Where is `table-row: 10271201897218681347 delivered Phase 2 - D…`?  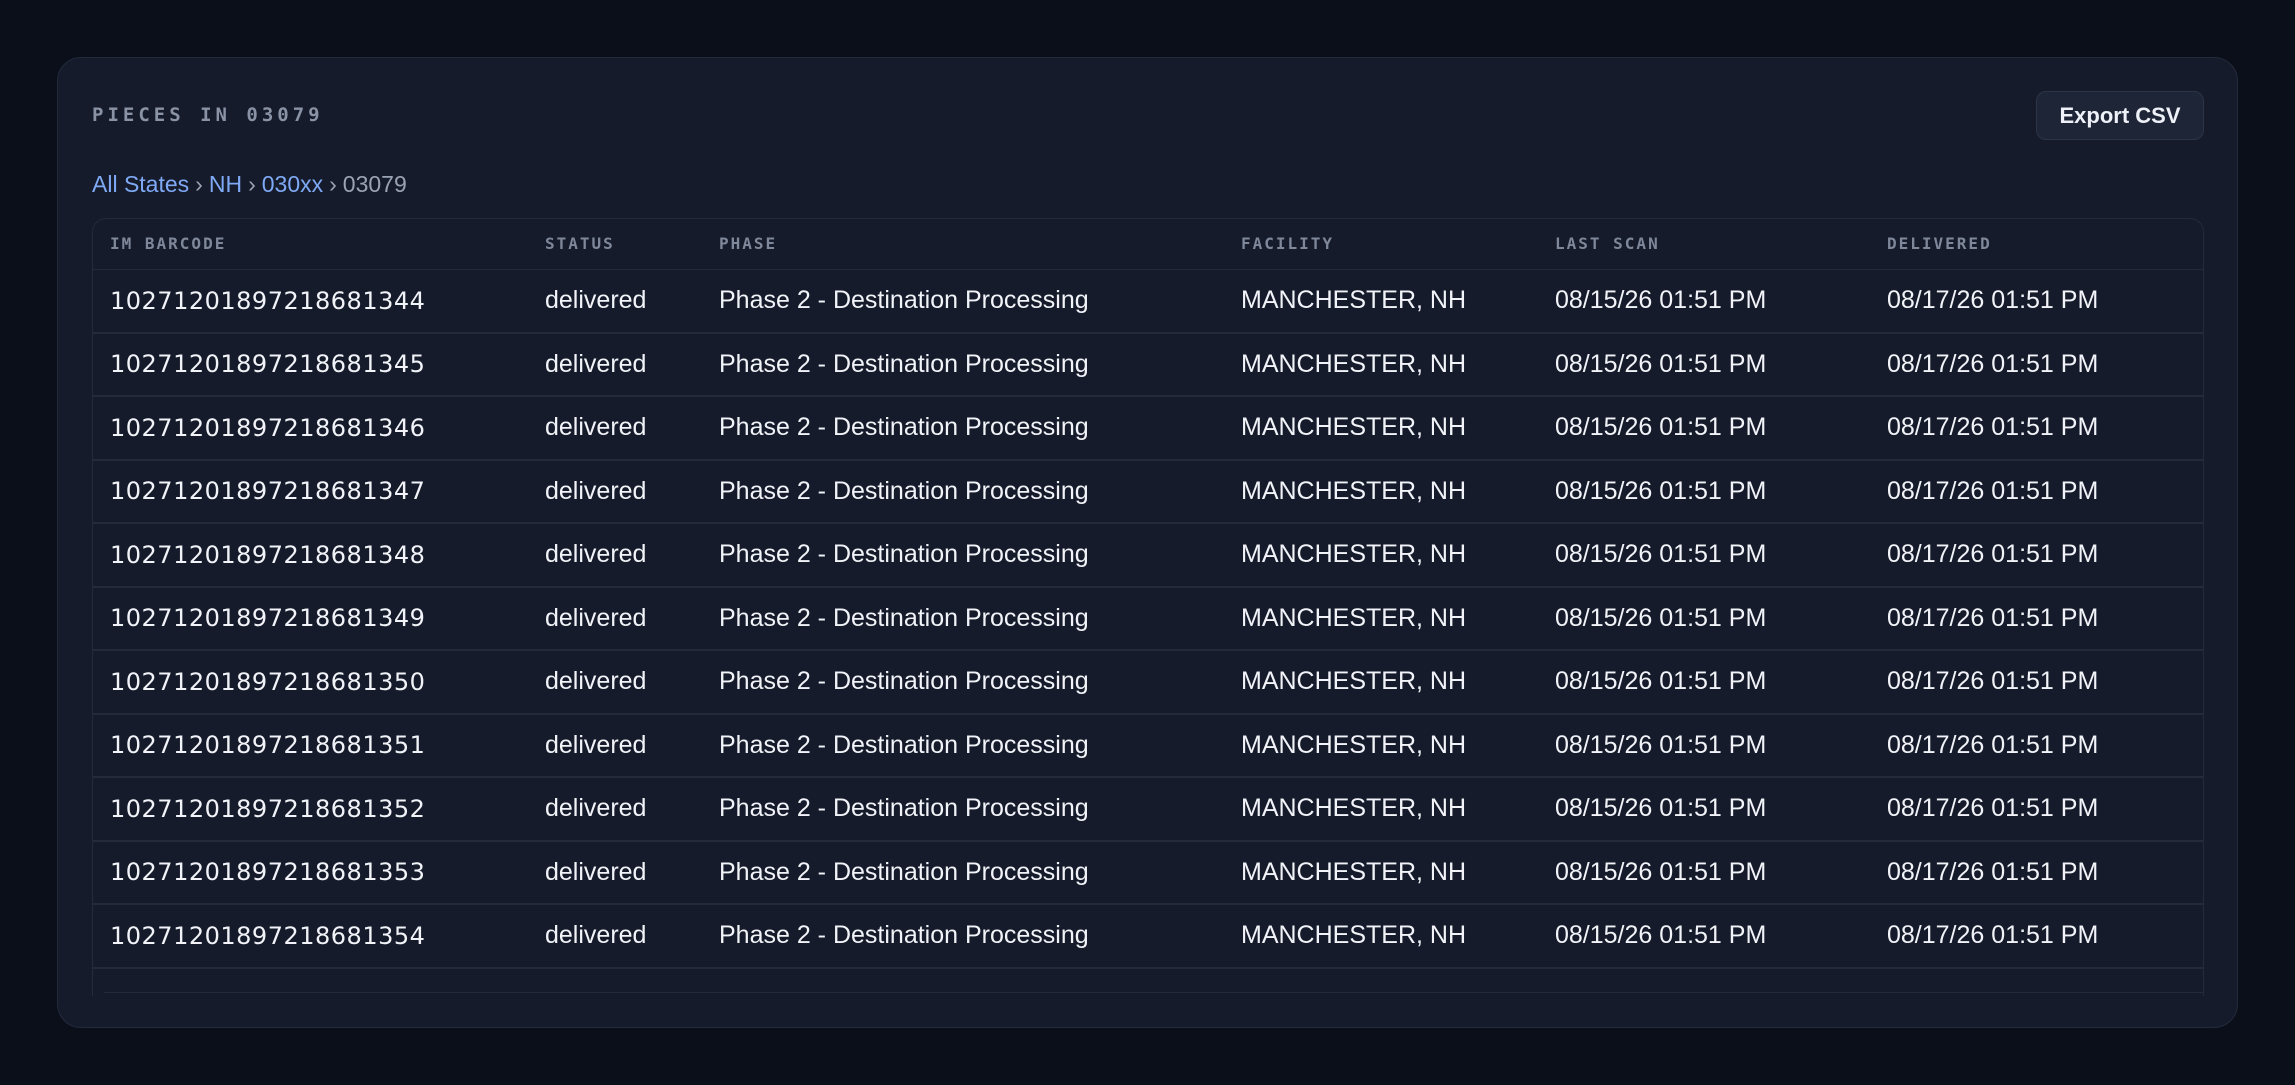
table-row: 10271201897218681347 delivered Phase 2 - D… is located at coordinates (1148, 491).